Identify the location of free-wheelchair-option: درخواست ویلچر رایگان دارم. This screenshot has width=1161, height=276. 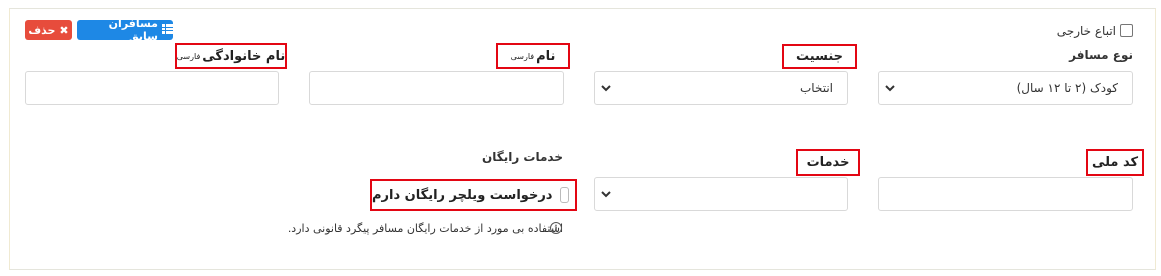
(473, 195).